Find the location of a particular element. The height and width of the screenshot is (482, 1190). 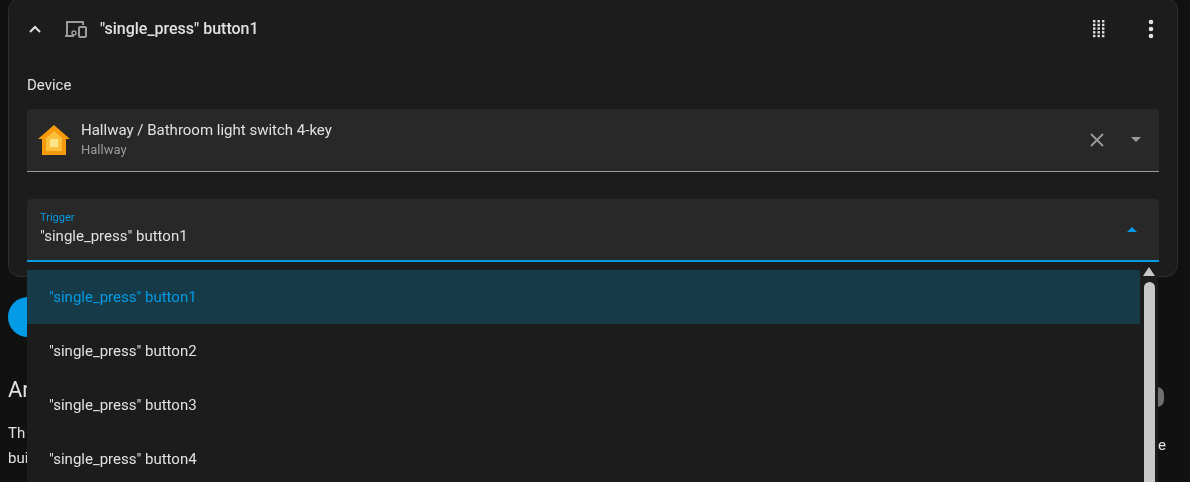

device-label: Device is located at coordinates (50, 85).